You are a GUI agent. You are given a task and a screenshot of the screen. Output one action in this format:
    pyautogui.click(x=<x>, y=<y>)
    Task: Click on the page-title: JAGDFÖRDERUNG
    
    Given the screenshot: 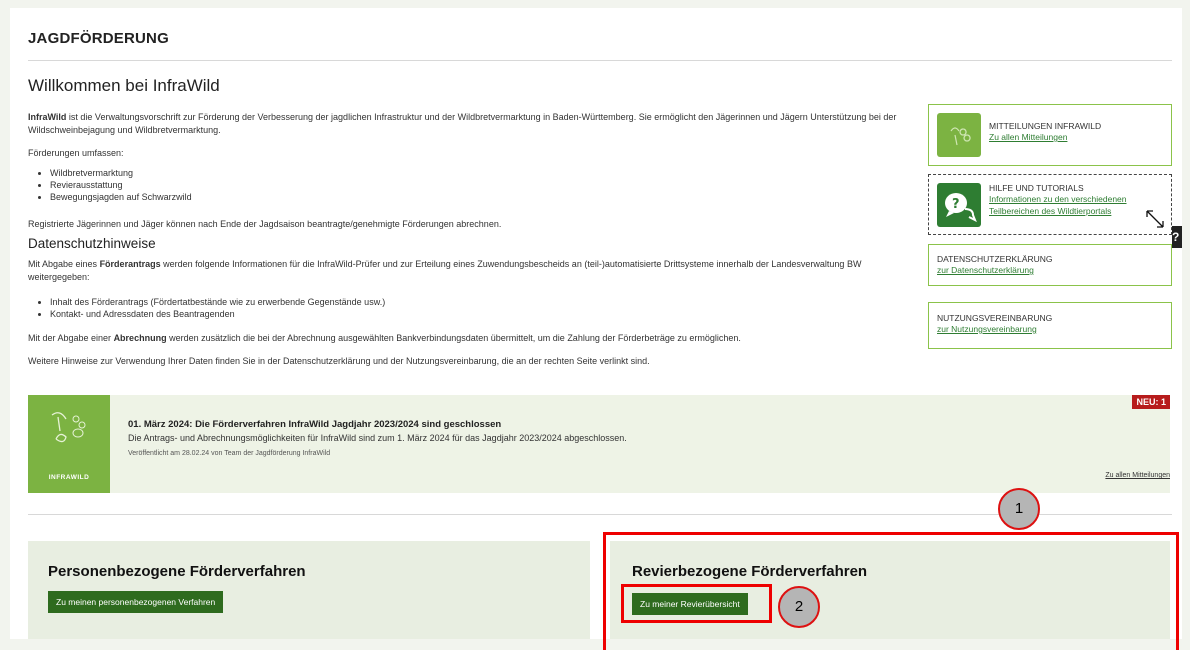 What is the action you would take?
    pyautogui.click(x=98, y=38)
    